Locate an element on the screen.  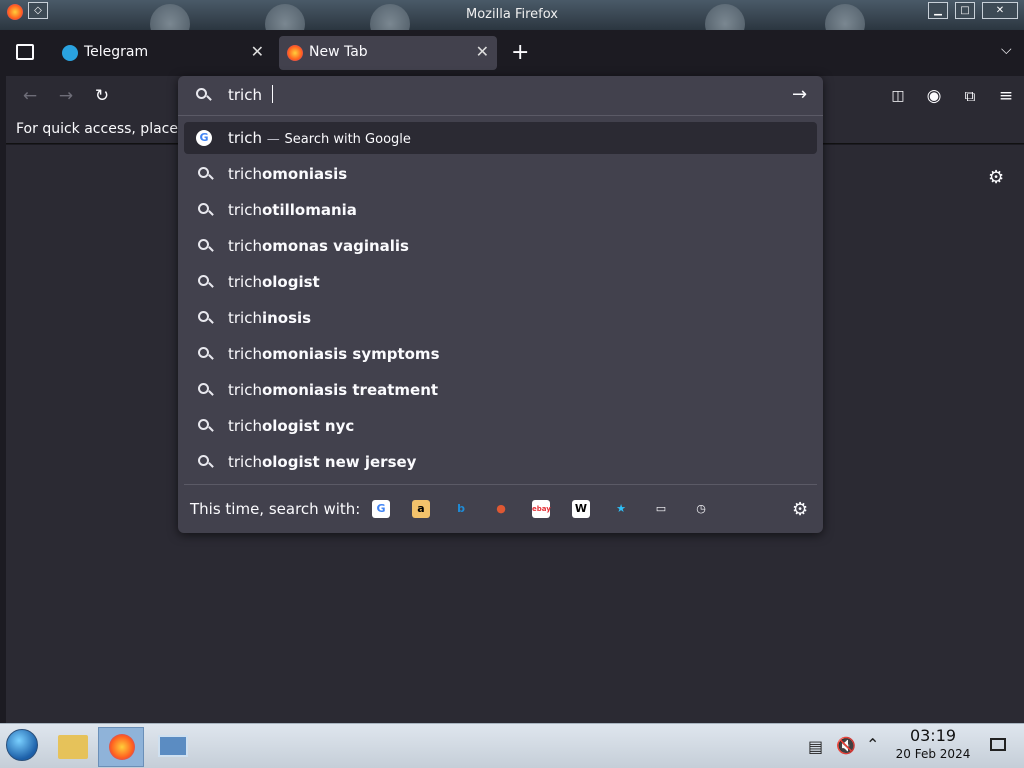
window-title: Mozilla Firefox is located at coordinates (512, 14).